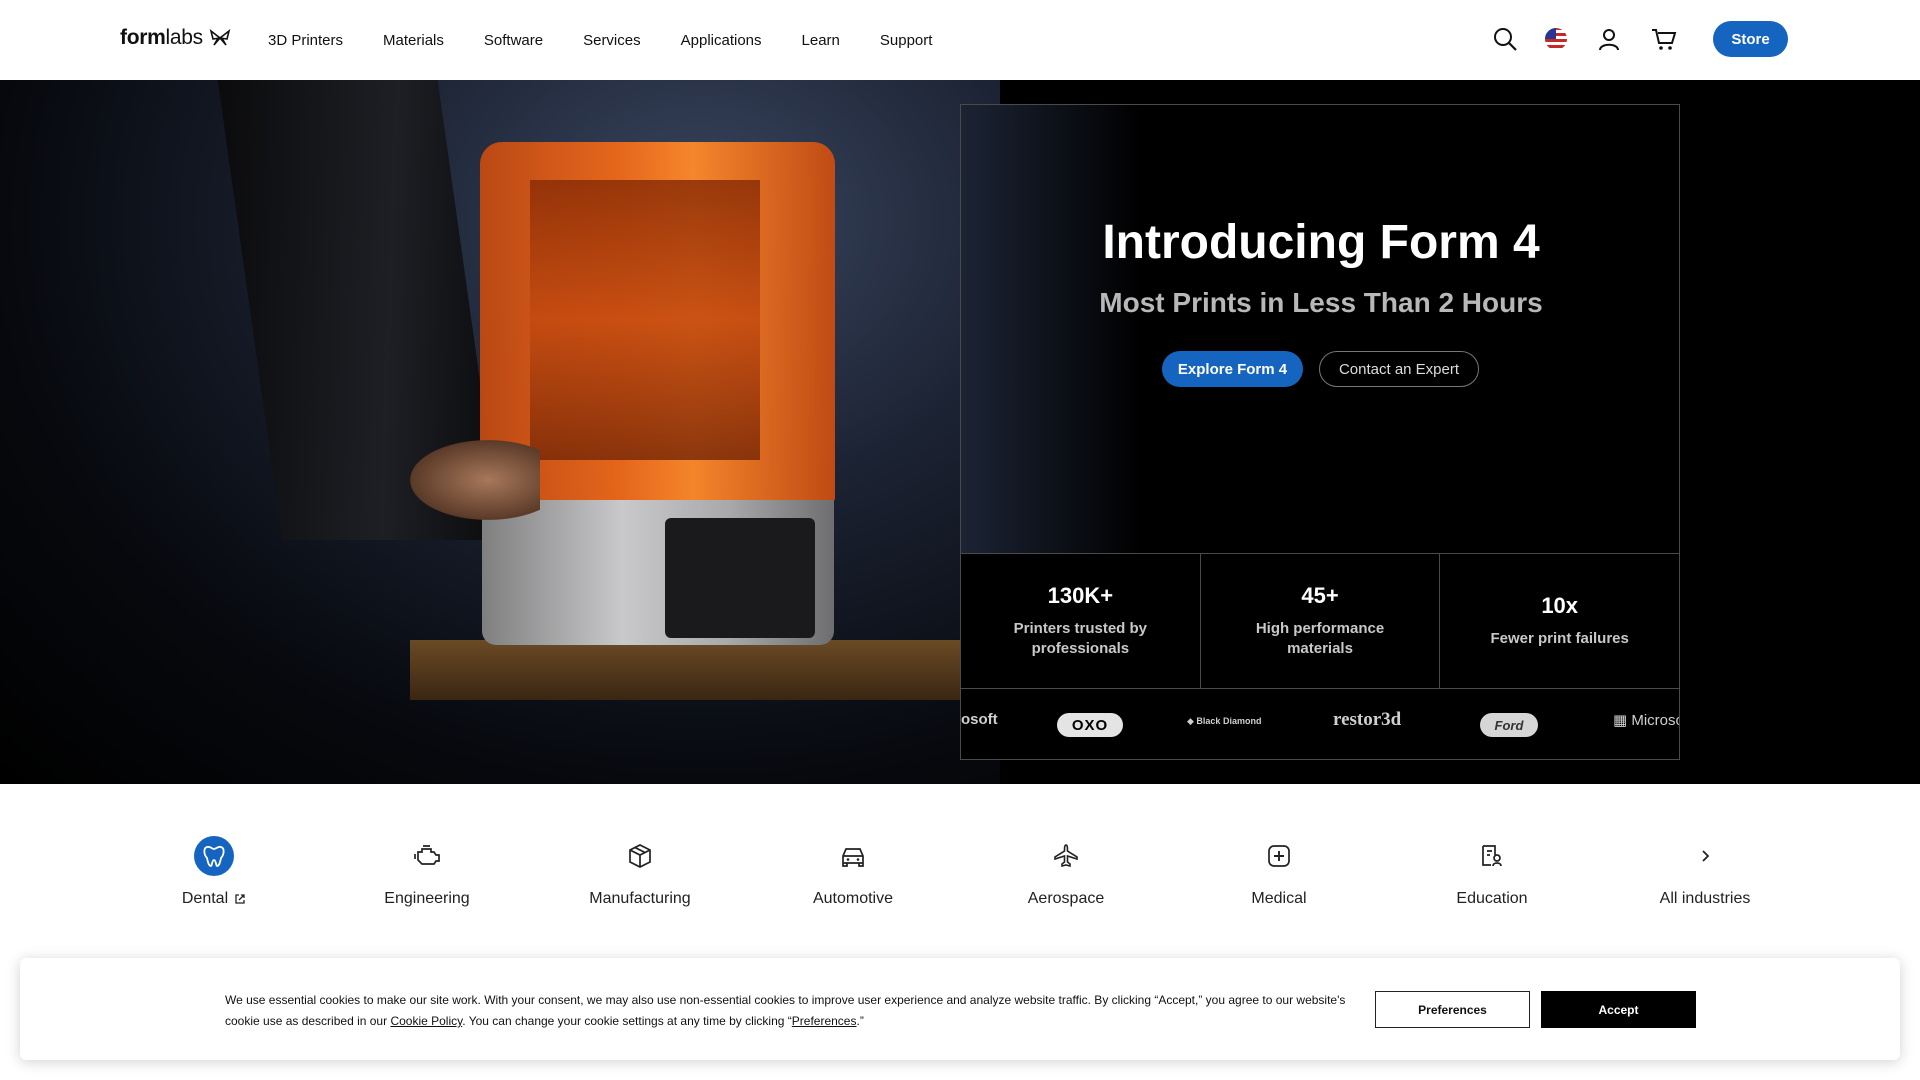  I want to click on tooth-icon, so click(214, 856).